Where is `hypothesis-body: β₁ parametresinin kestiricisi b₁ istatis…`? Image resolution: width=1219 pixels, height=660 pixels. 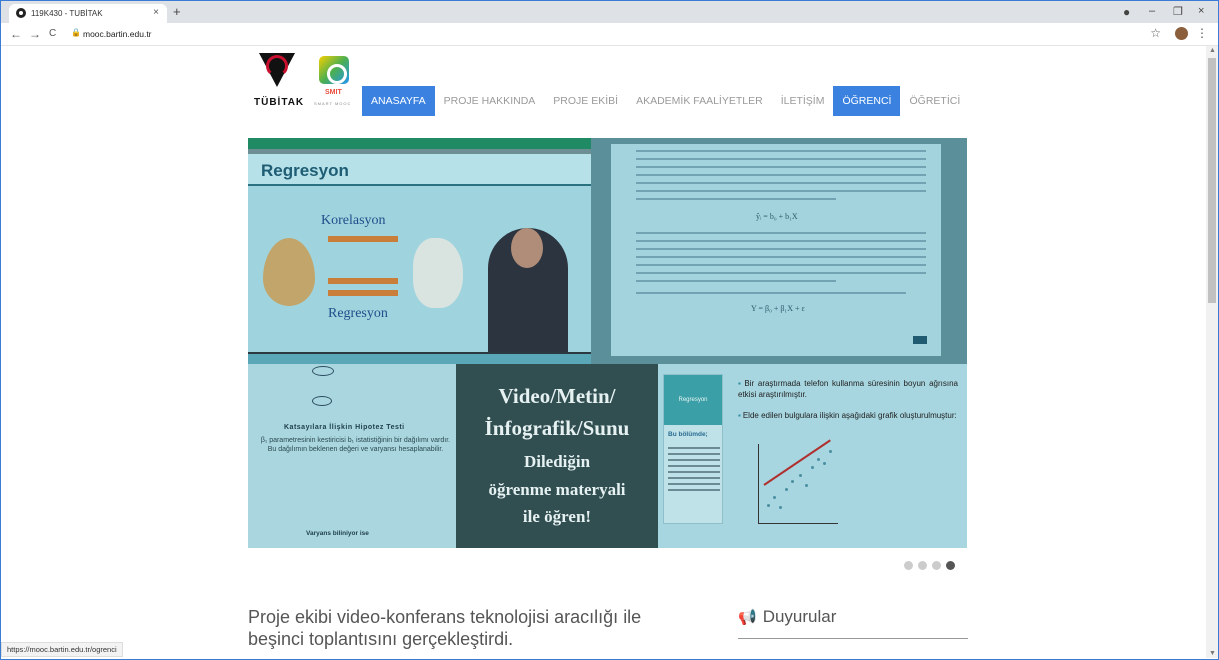 hypothesis-body: β₁ parametresinin kestiricisi b₁ istatis… is located at coordinates (355, 445).